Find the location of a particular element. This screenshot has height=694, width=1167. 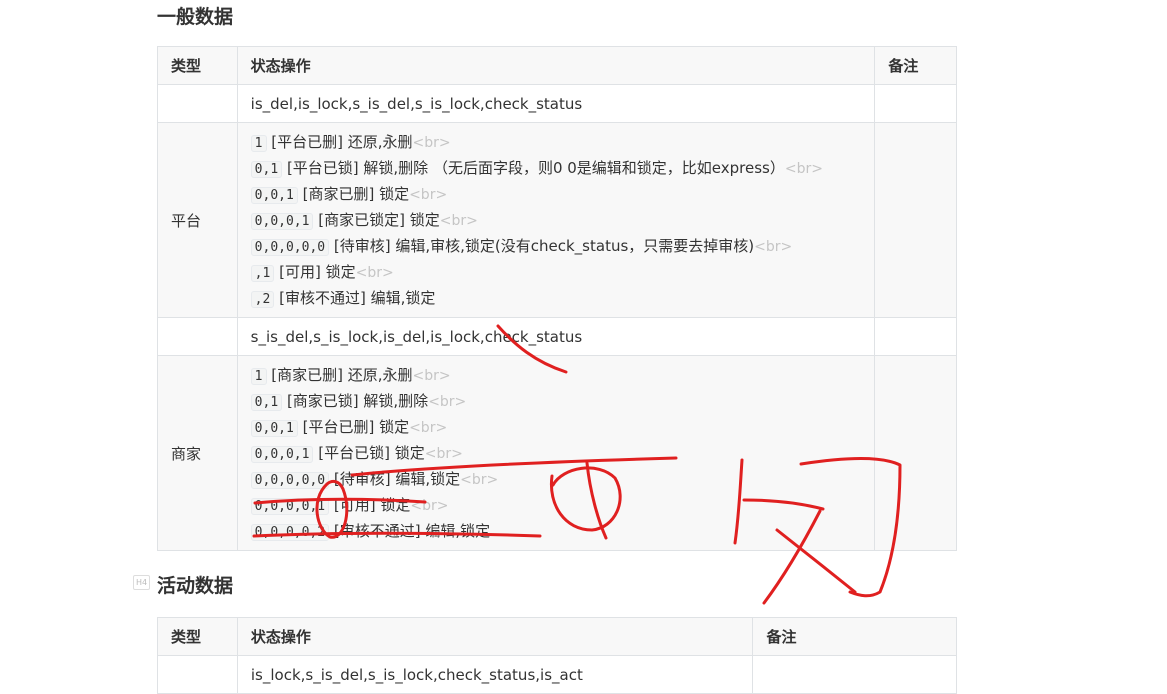

status-line: 0,0,0,0,2 [审核不通过] 编辑,锁定 is located at coordinates (556, 531).